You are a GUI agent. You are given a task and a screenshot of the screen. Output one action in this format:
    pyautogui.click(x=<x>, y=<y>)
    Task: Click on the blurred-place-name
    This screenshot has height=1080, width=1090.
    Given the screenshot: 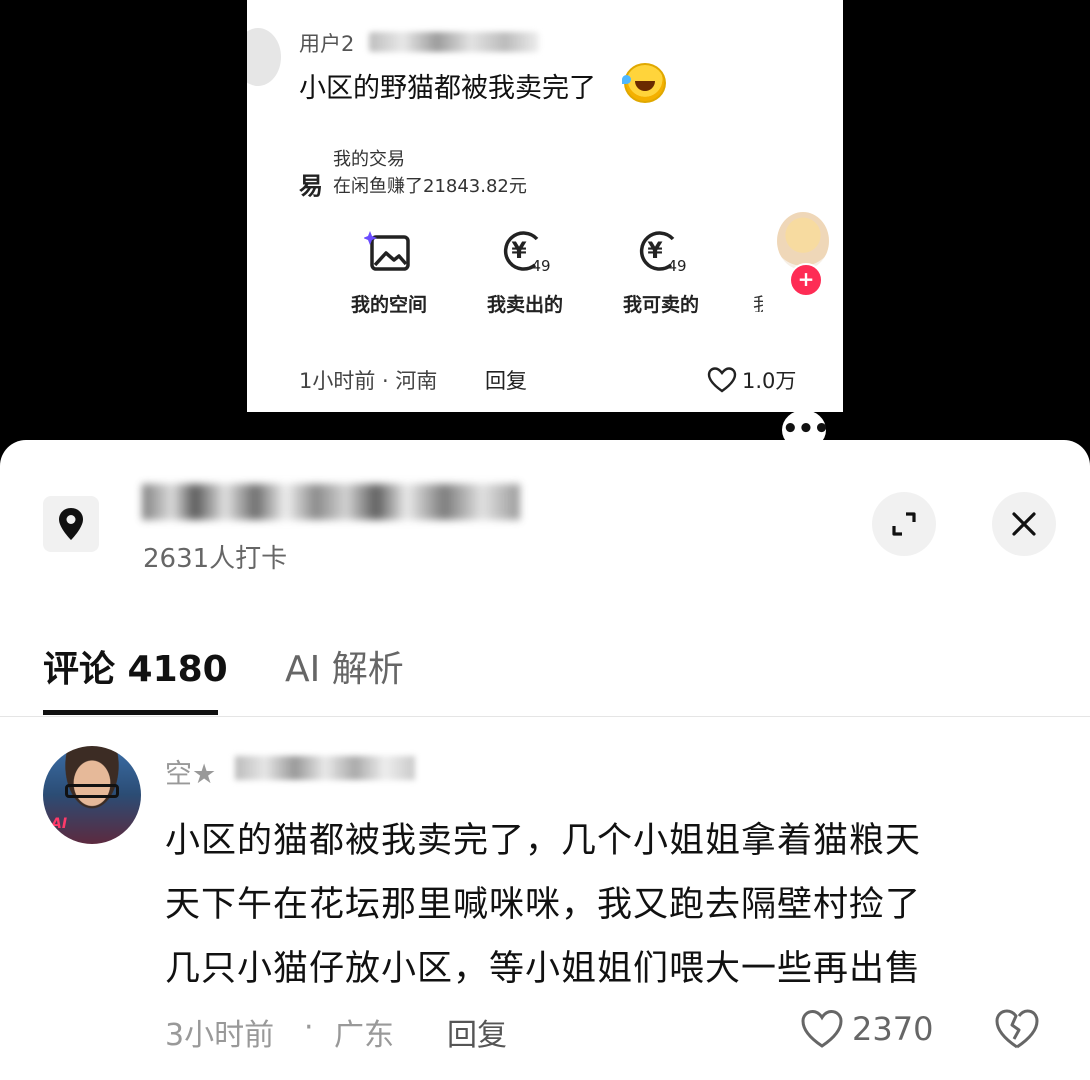 What is the action you would take?
    pyautogui.click(x=331, y=502)
    